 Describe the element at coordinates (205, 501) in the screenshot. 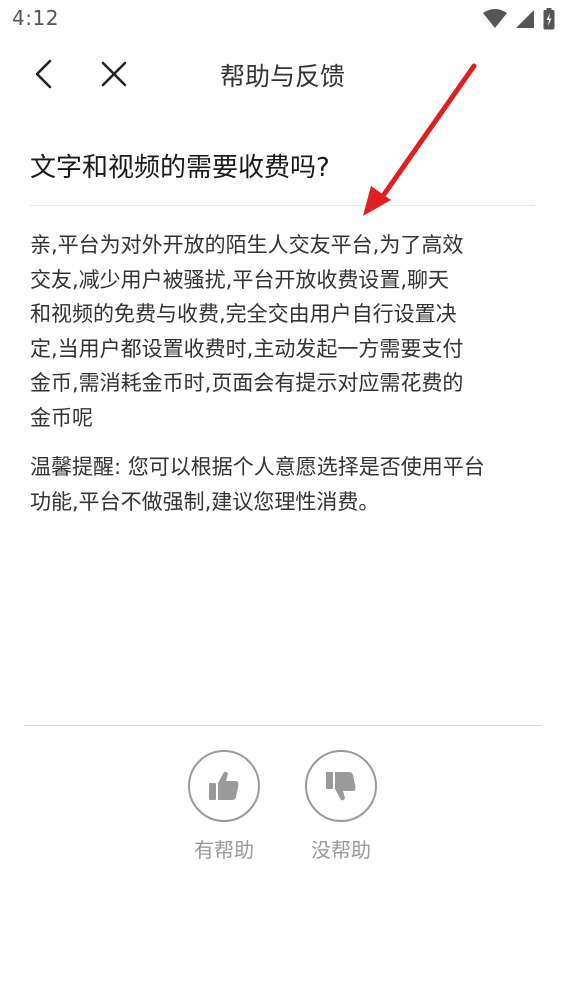

I see `reminder-line: 功能,平台不做强制,建议您理性消费。` at that location.